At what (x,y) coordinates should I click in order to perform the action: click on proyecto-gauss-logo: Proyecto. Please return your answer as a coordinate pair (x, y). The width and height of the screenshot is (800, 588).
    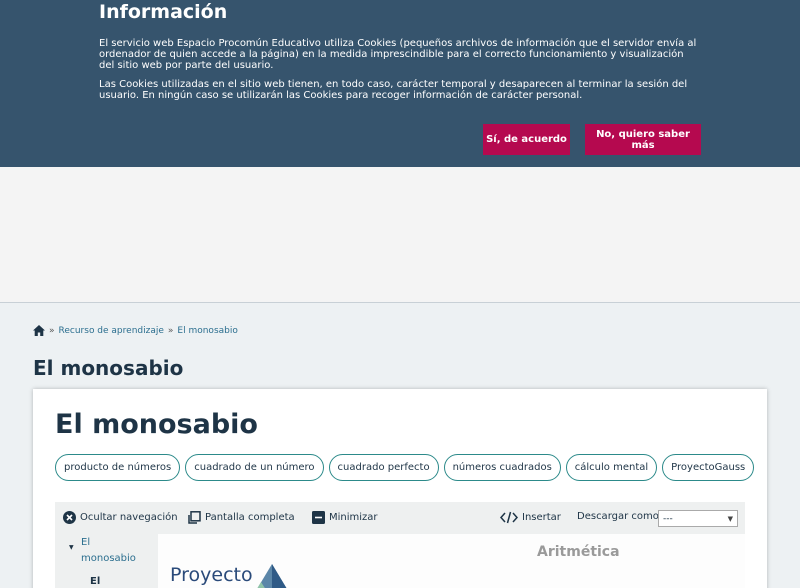
    Looking at the image, I should click on (211, 575).